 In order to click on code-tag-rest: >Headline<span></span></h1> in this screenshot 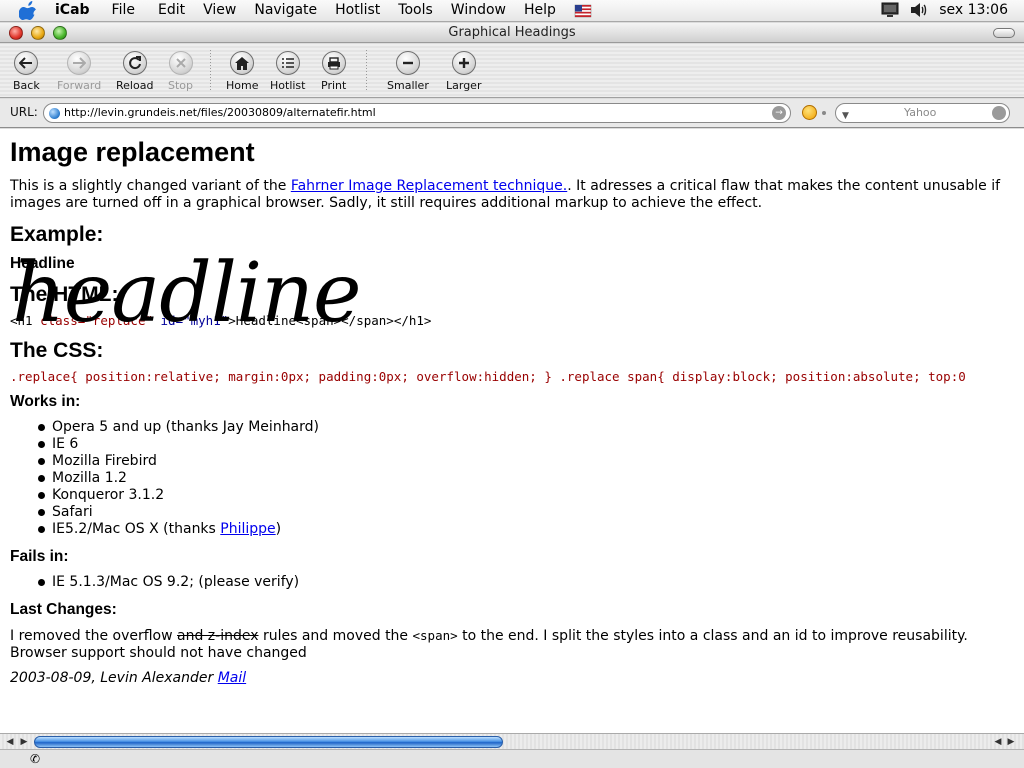, I will do `click(330, 320)`.